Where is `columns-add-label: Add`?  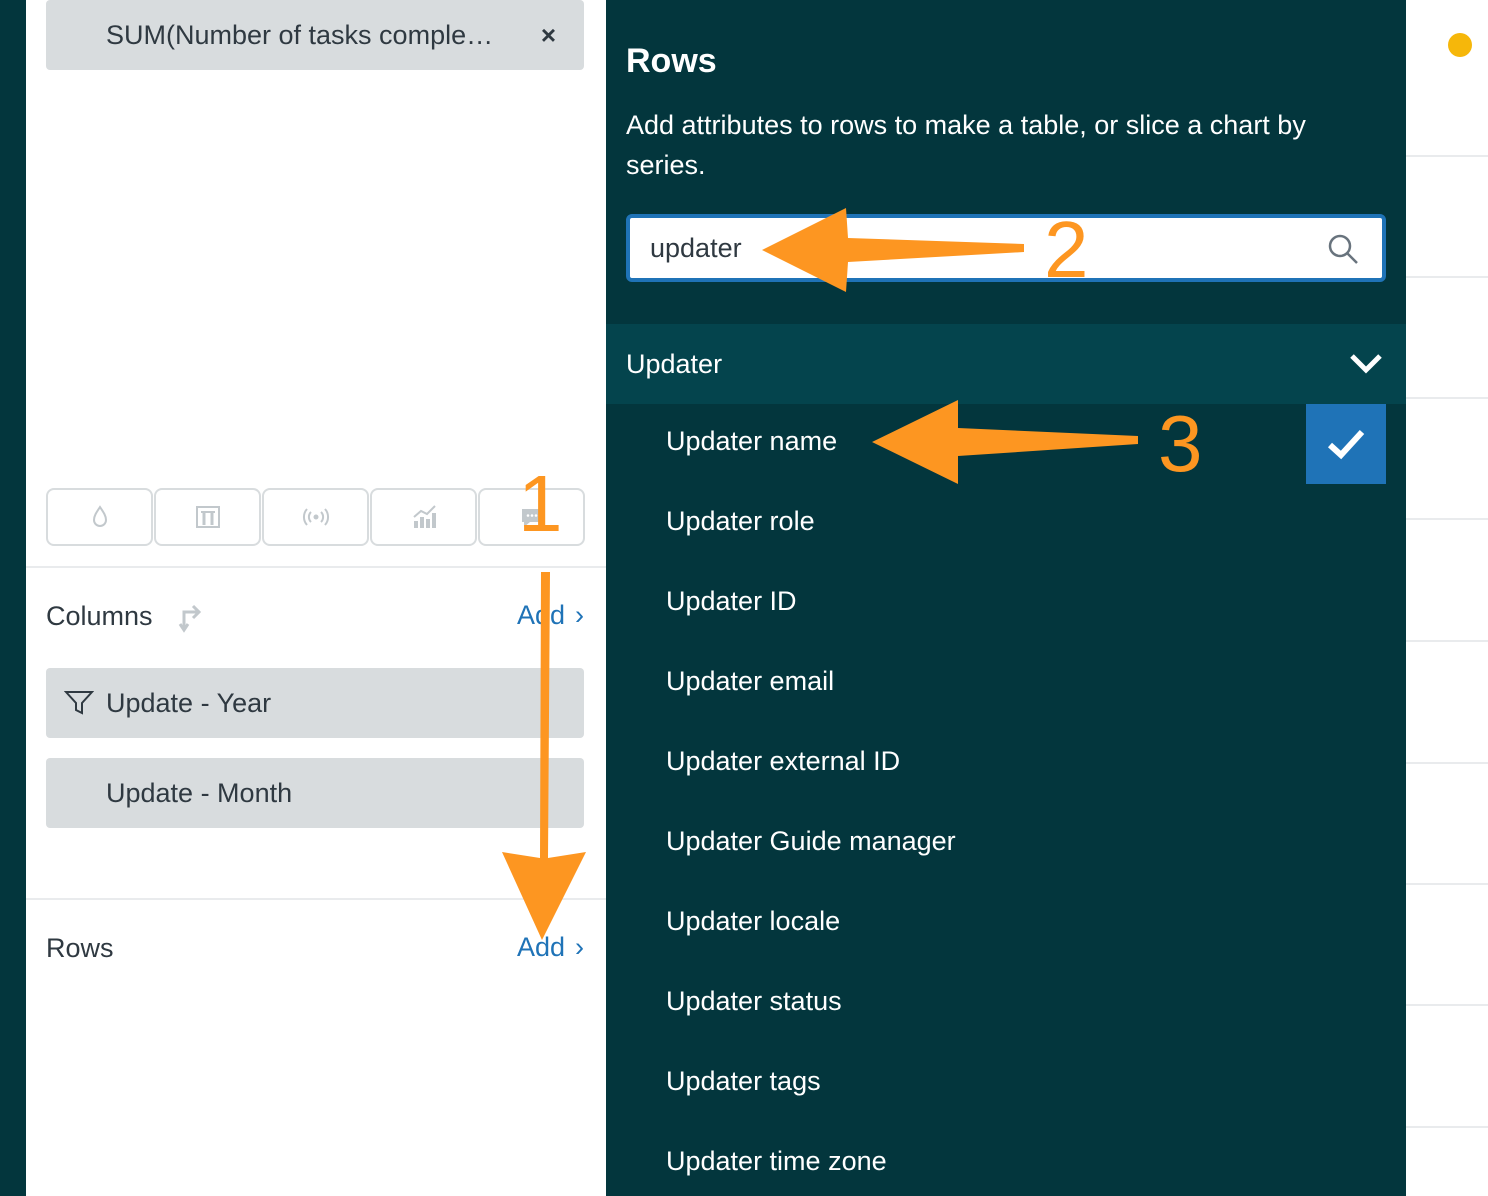
columns-add-label: Add is located at coordinates (540, 615).